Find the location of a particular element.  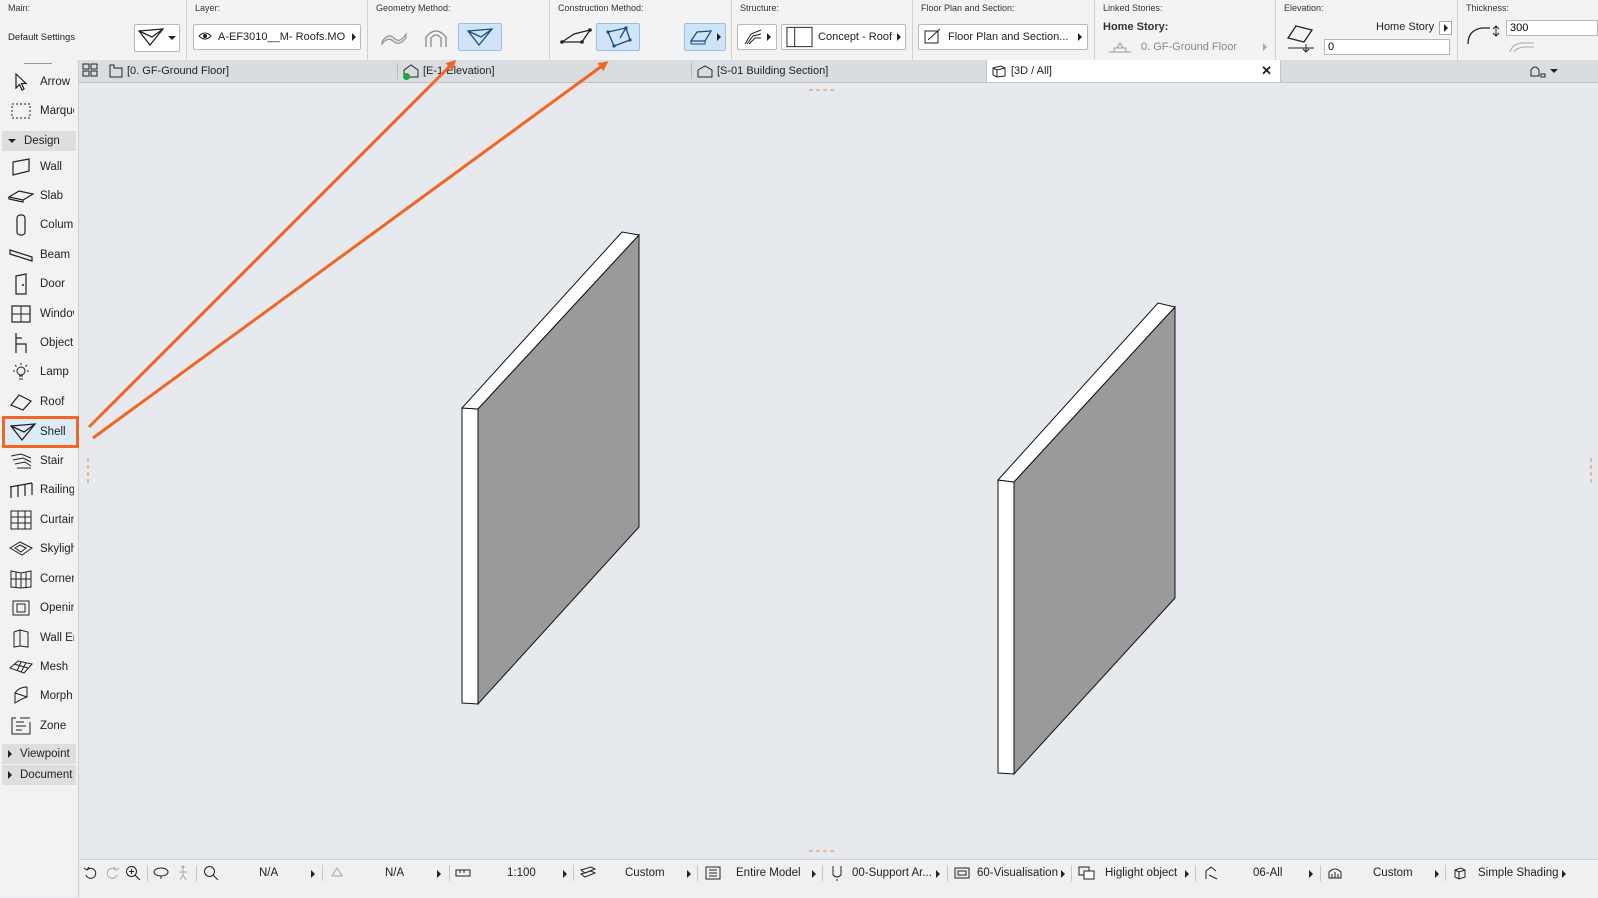

tool-morph: Morph is located at coordinates (39, 696).